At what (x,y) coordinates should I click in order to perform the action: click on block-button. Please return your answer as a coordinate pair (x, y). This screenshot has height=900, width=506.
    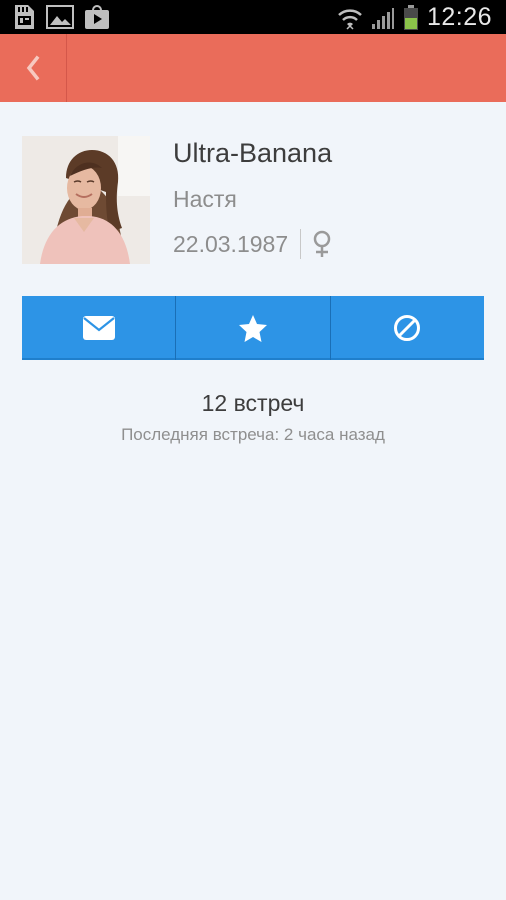
    Looking at the image, I should click on (406, 328).